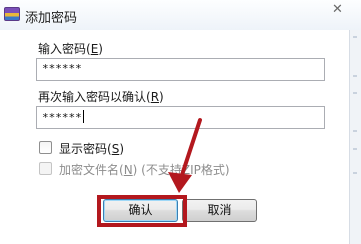 The width and height of the screenshot is (361, 244). I want to click on annotation-arrow-icon, so click(185, 155).